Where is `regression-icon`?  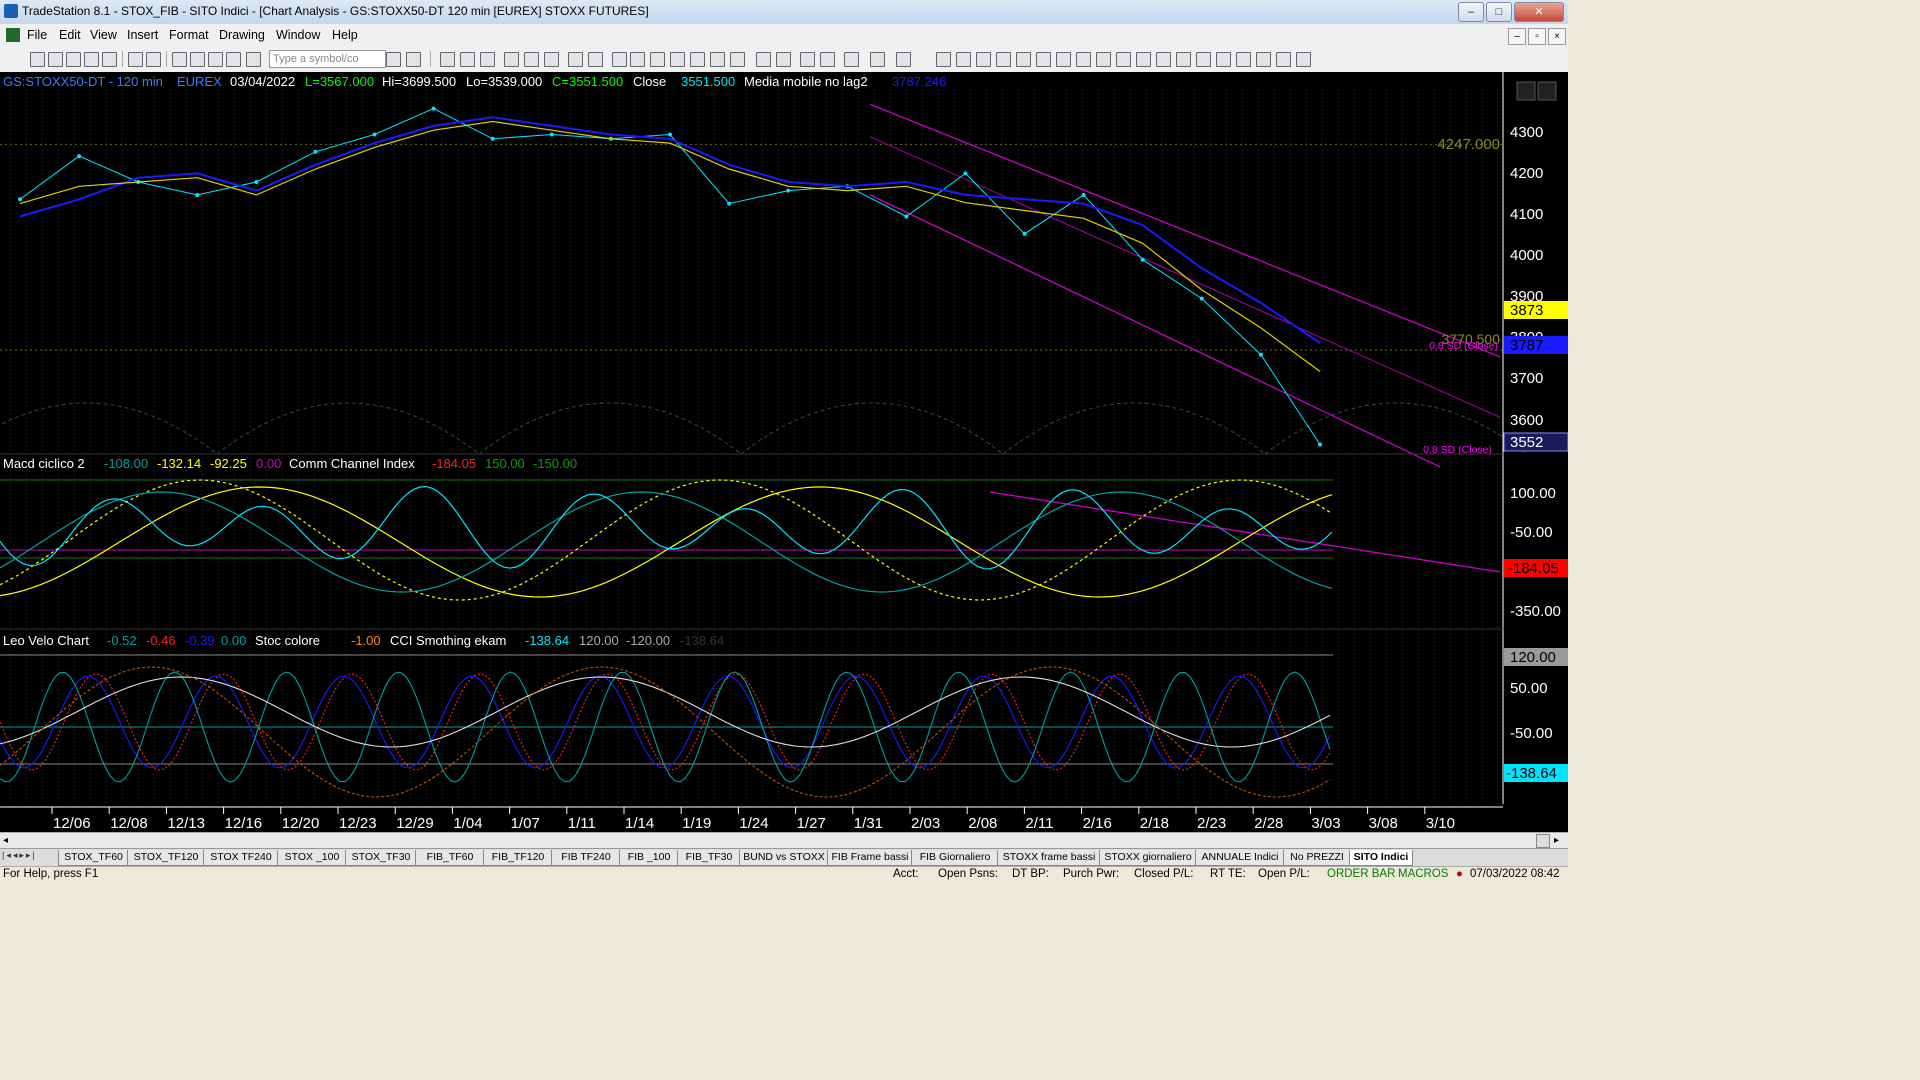 regression-icon is located at coordinates (1103, 59).